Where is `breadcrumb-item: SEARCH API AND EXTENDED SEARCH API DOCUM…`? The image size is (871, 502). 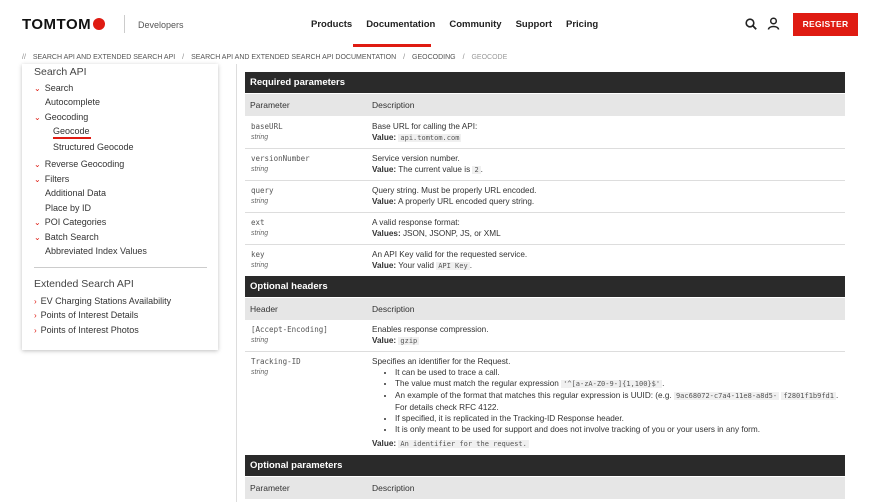 breadcrumb-item: SEARCH API AND EXTENDED SEARCH API DOCUM… is located at coordinates (293, 57).